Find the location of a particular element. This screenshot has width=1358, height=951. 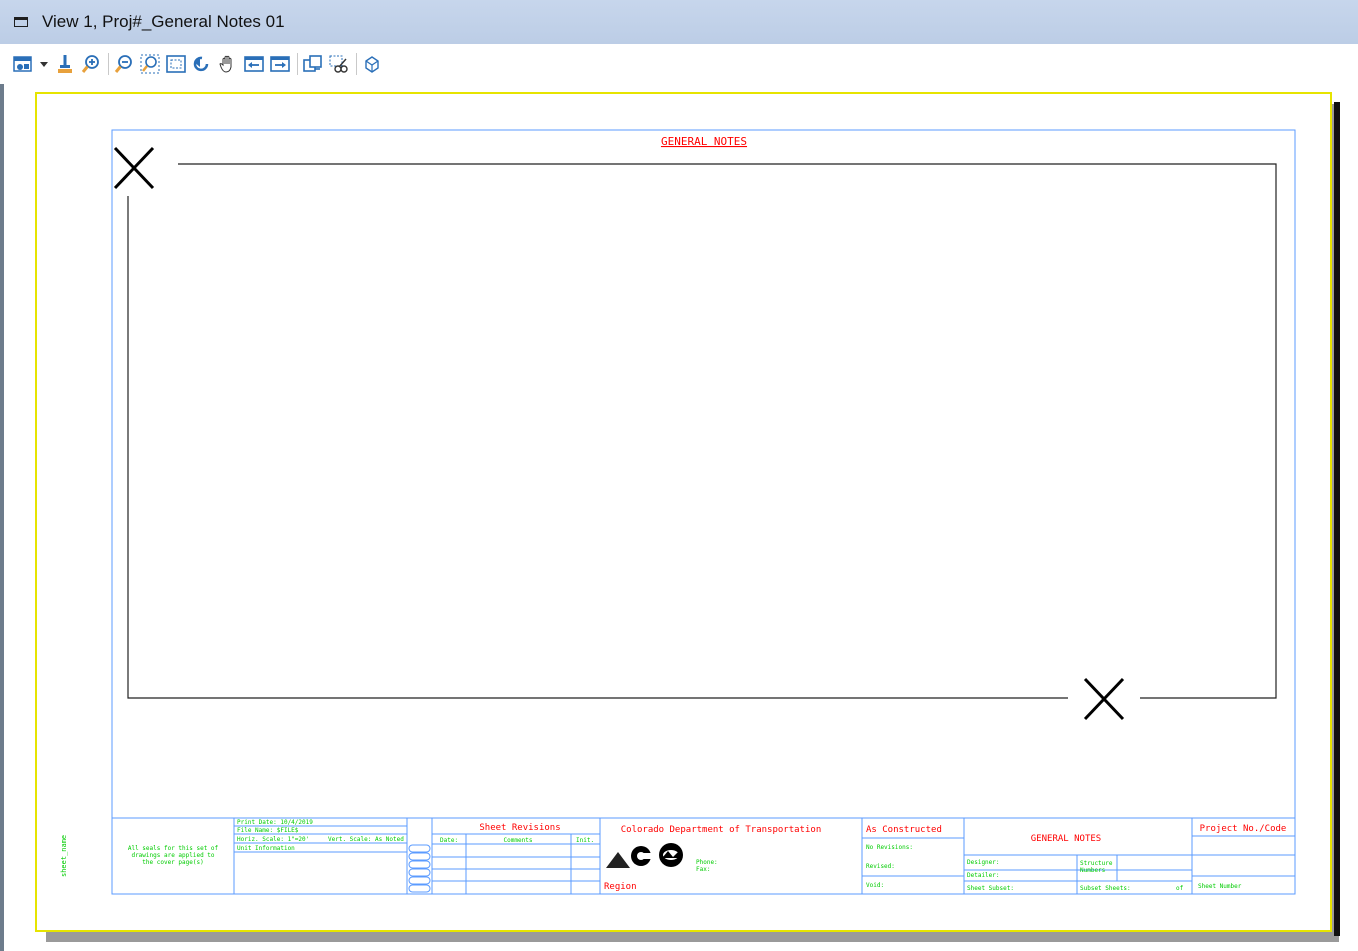

agency-region: Region is located at coordinates (620, 887).